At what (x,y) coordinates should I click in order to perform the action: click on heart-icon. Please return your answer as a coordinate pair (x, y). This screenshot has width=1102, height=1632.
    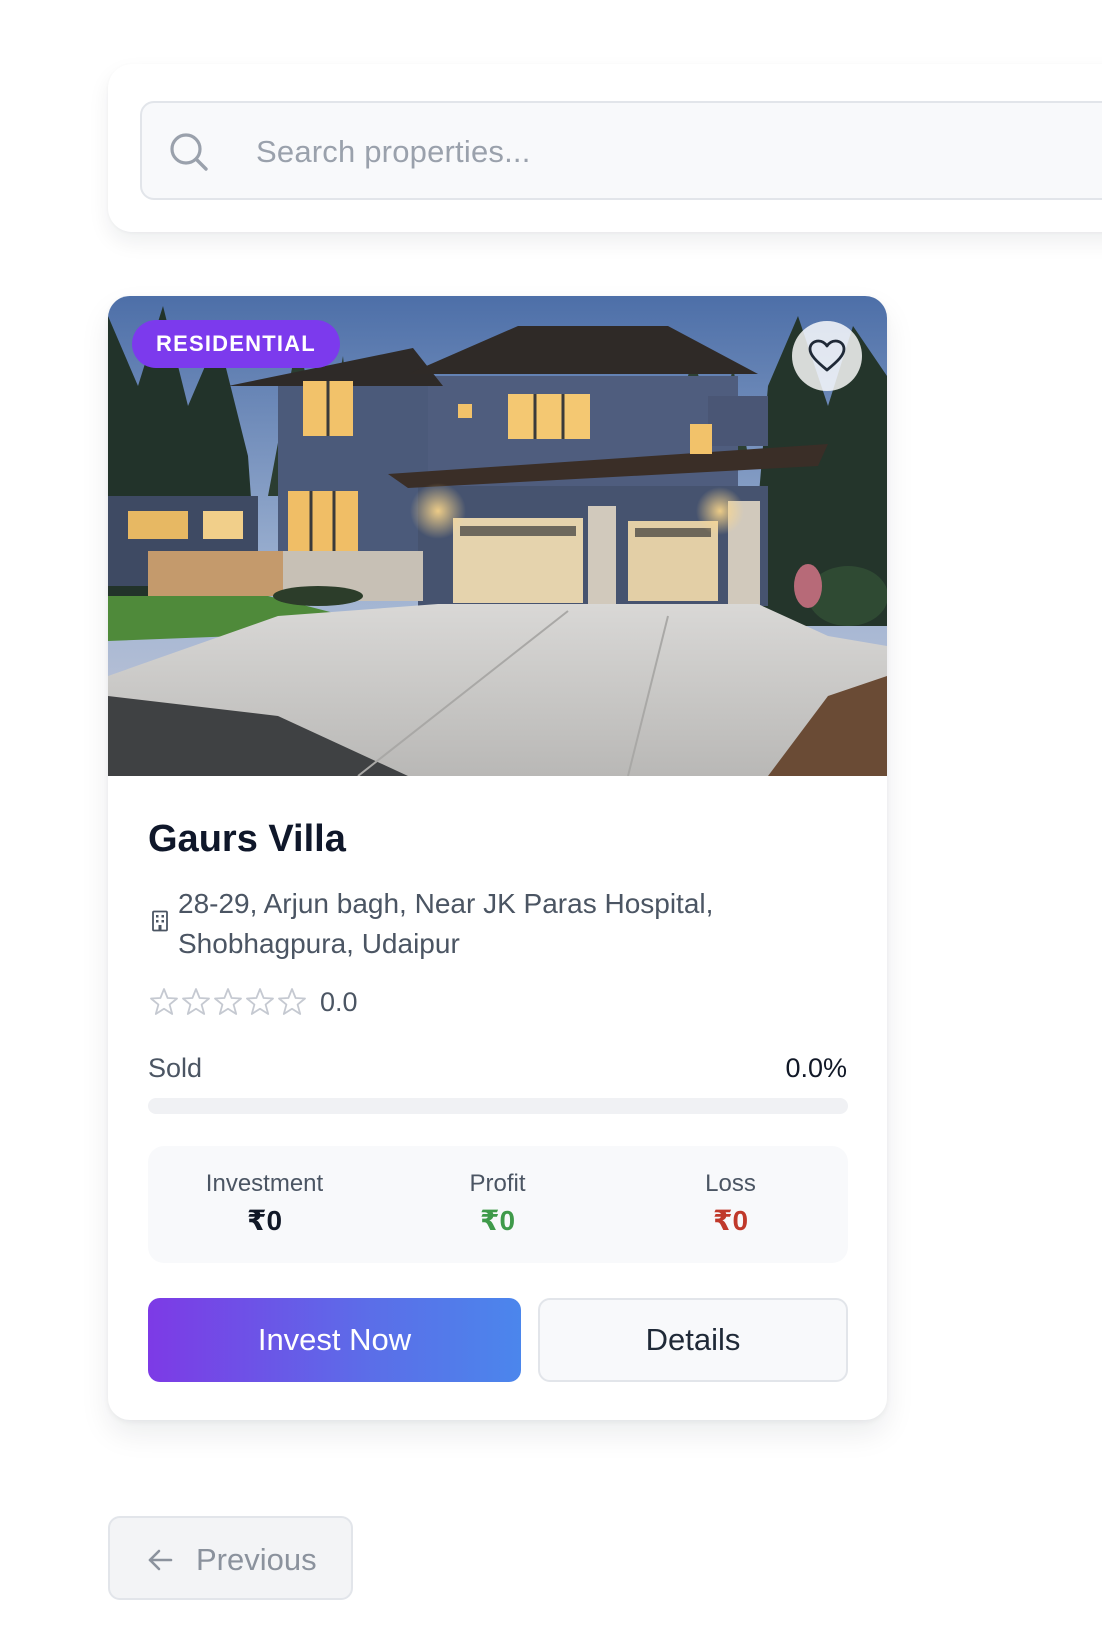
    Looking at the image, I should click on (827, 355).